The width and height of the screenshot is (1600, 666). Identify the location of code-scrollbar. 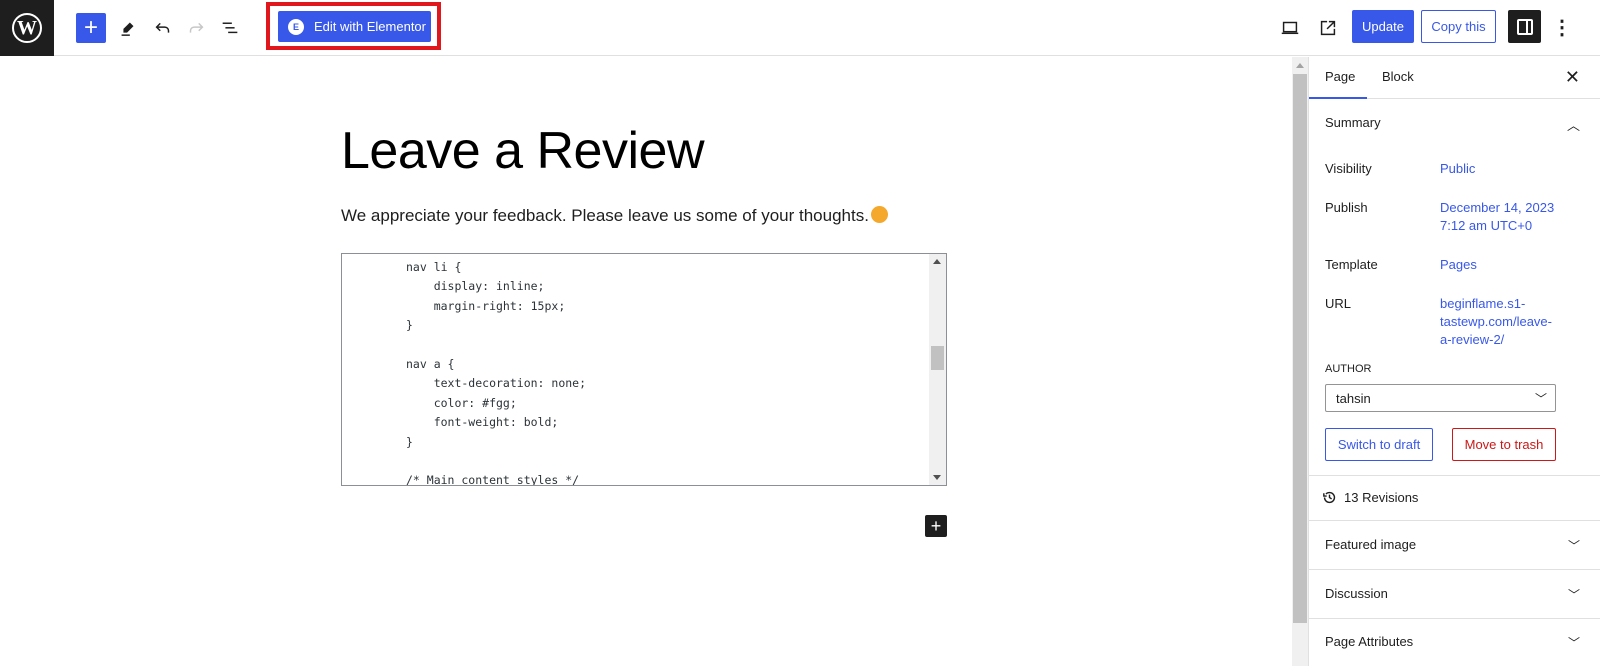
(937, 369).